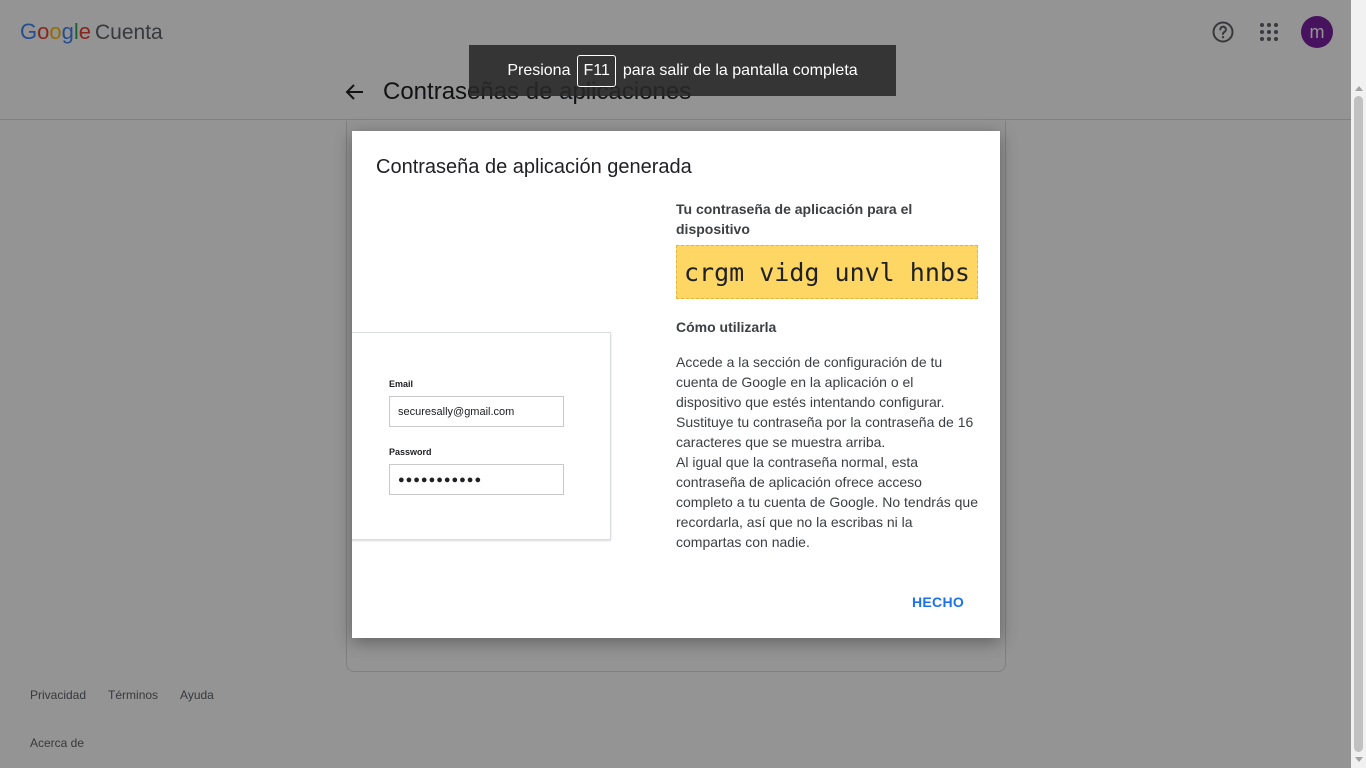 The height and width of the screenshot is (768, 1366). What do you see at coordinates (726, 327) in the screenshot?
I see `how-to-heading: Cómo utilizarla` at bounding box center [726, 327].